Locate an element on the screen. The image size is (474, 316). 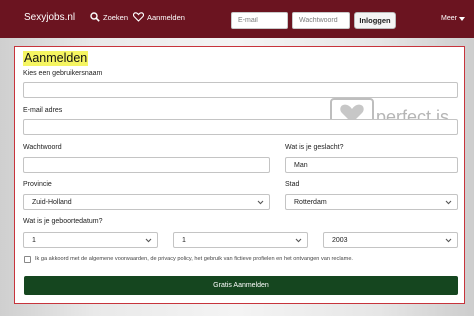
birth-day-value: 1 is located at coordinates (34, 240).